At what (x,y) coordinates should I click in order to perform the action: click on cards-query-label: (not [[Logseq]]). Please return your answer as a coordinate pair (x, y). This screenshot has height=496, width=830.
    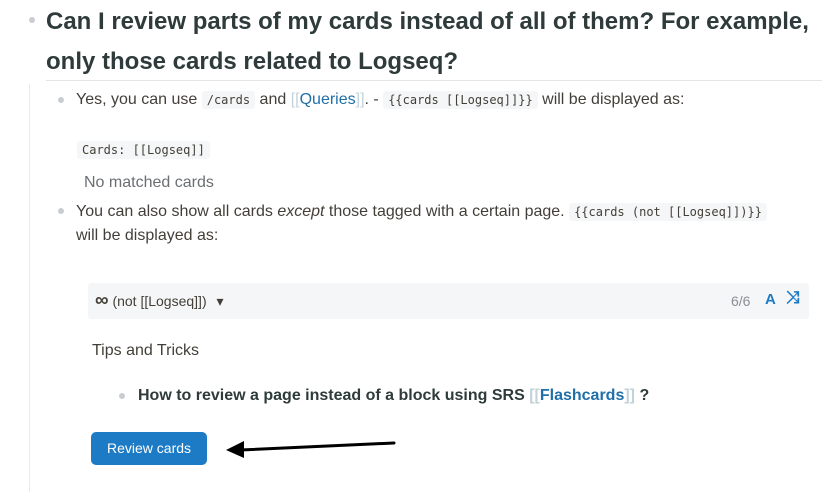
    Looking at the image, I should click on (159, 301).